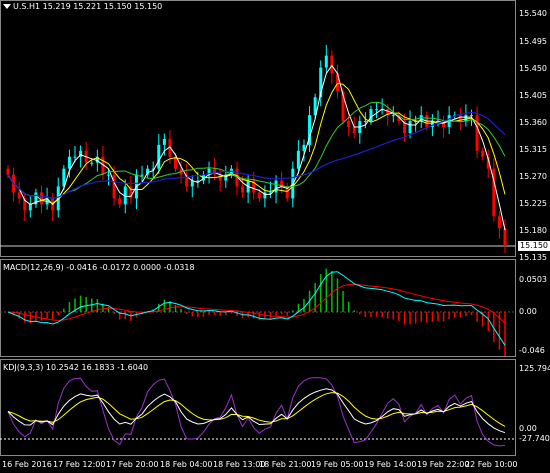 The height and width of the screenshot is (473, 550). What do you see at coordinates (533, 230) in the screenshot?
I see `price-tick: 15.180` at bounding box center [533, 230].